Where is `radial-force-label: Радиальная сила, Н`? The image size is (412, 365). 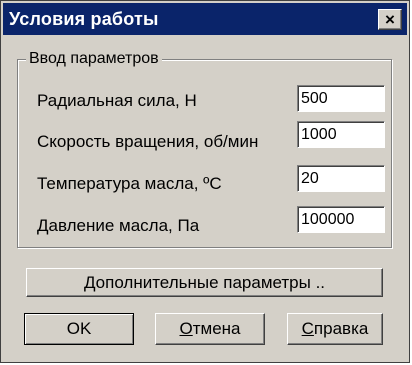
radial-force-label: Радиальная сила, Н is located at coordinates (117, 100).